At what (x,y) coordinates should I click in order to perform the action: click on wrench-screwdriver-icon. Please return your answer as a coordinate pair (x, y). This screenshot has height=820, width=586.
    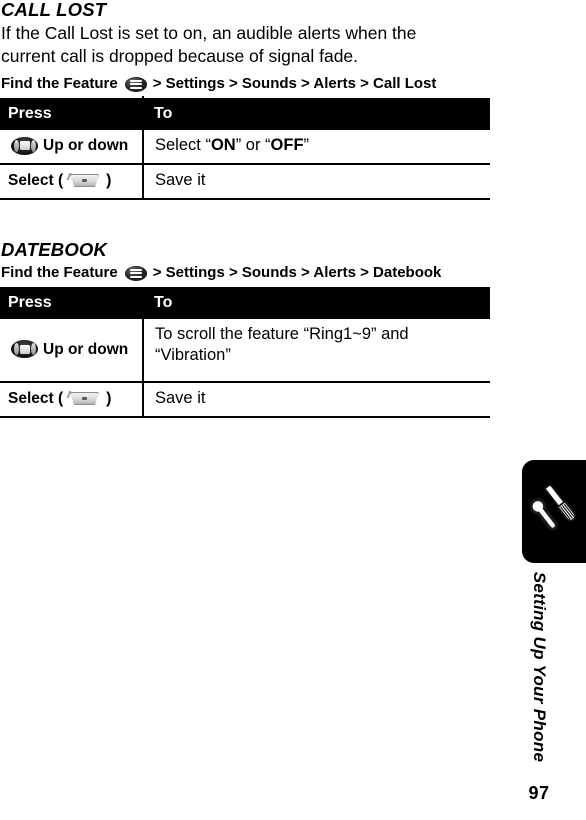
    Looking at the image, I should click on (553, 508).